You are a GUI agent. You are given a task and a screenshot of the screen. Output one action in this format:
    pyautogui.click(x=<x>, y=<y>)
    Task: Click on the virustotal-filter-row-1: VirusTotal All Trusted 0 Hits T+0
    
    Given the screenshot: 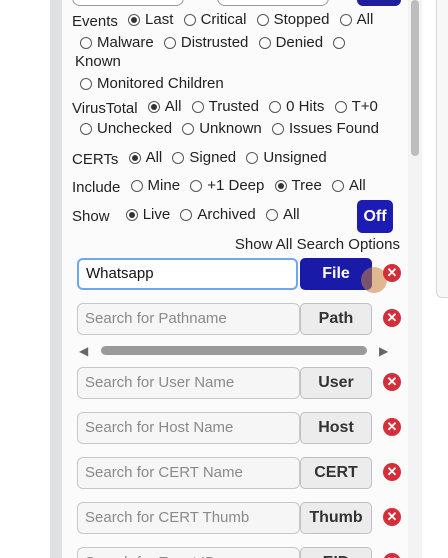 What is the action you would take?
    pyautogui.click(x=228, y=108)
    